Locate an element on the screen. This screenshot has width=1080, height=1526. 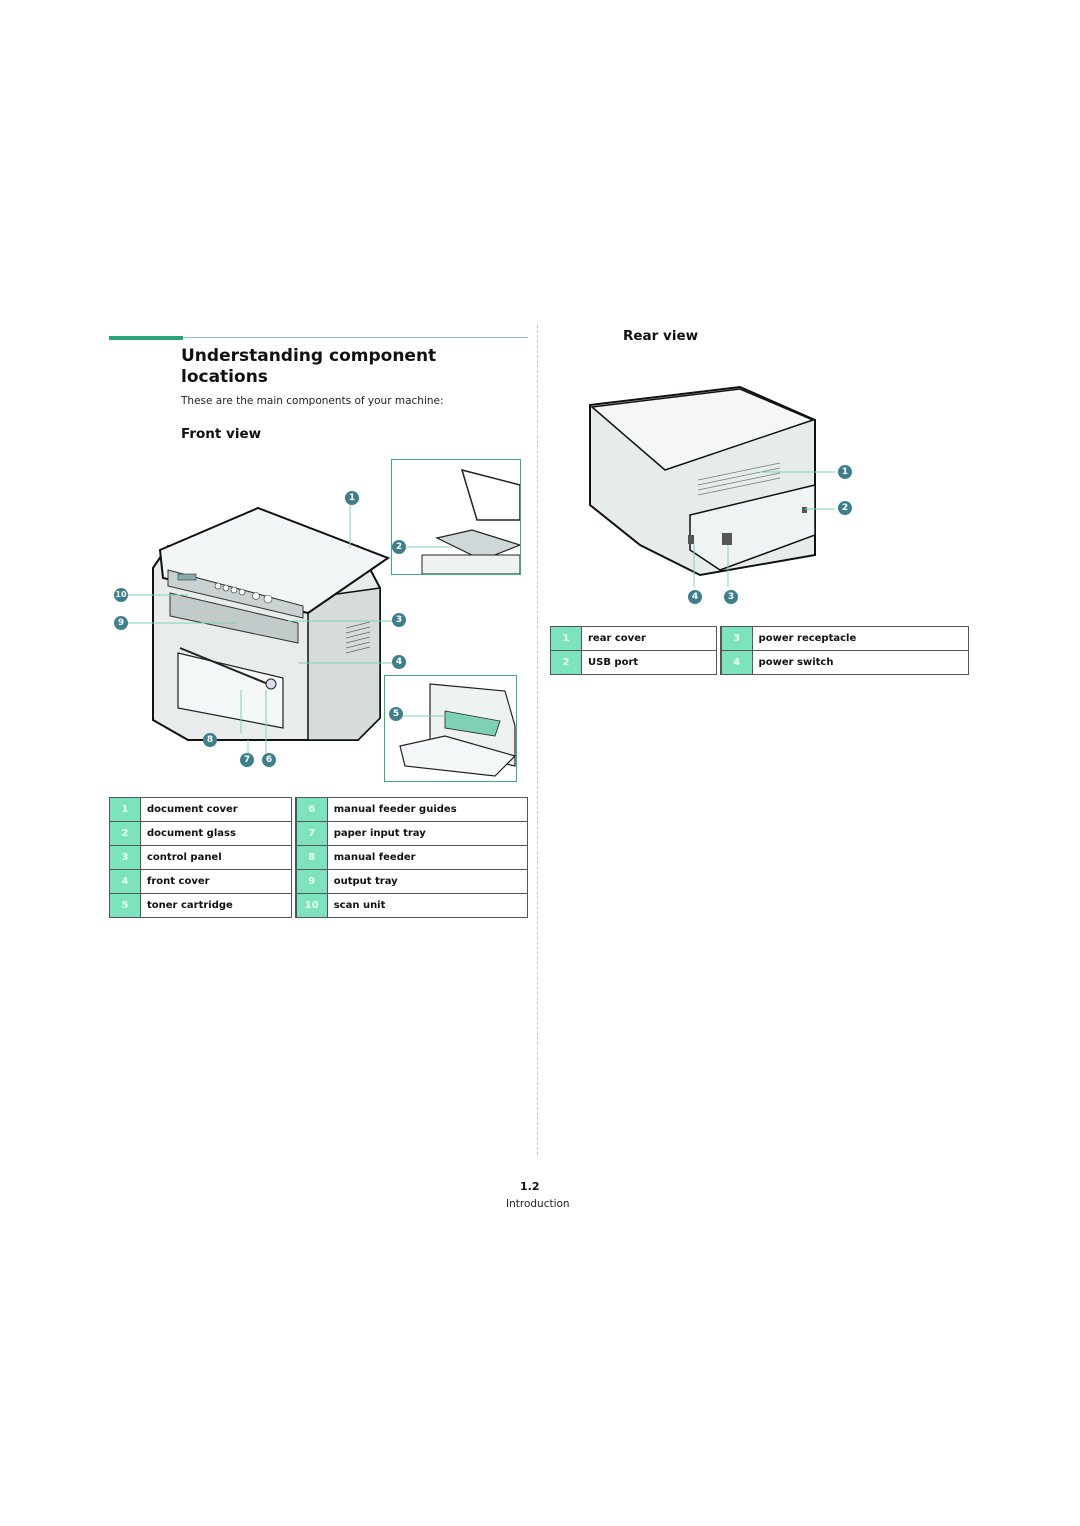
rear-callout-4: 4 is located at coordinates (695, 597).